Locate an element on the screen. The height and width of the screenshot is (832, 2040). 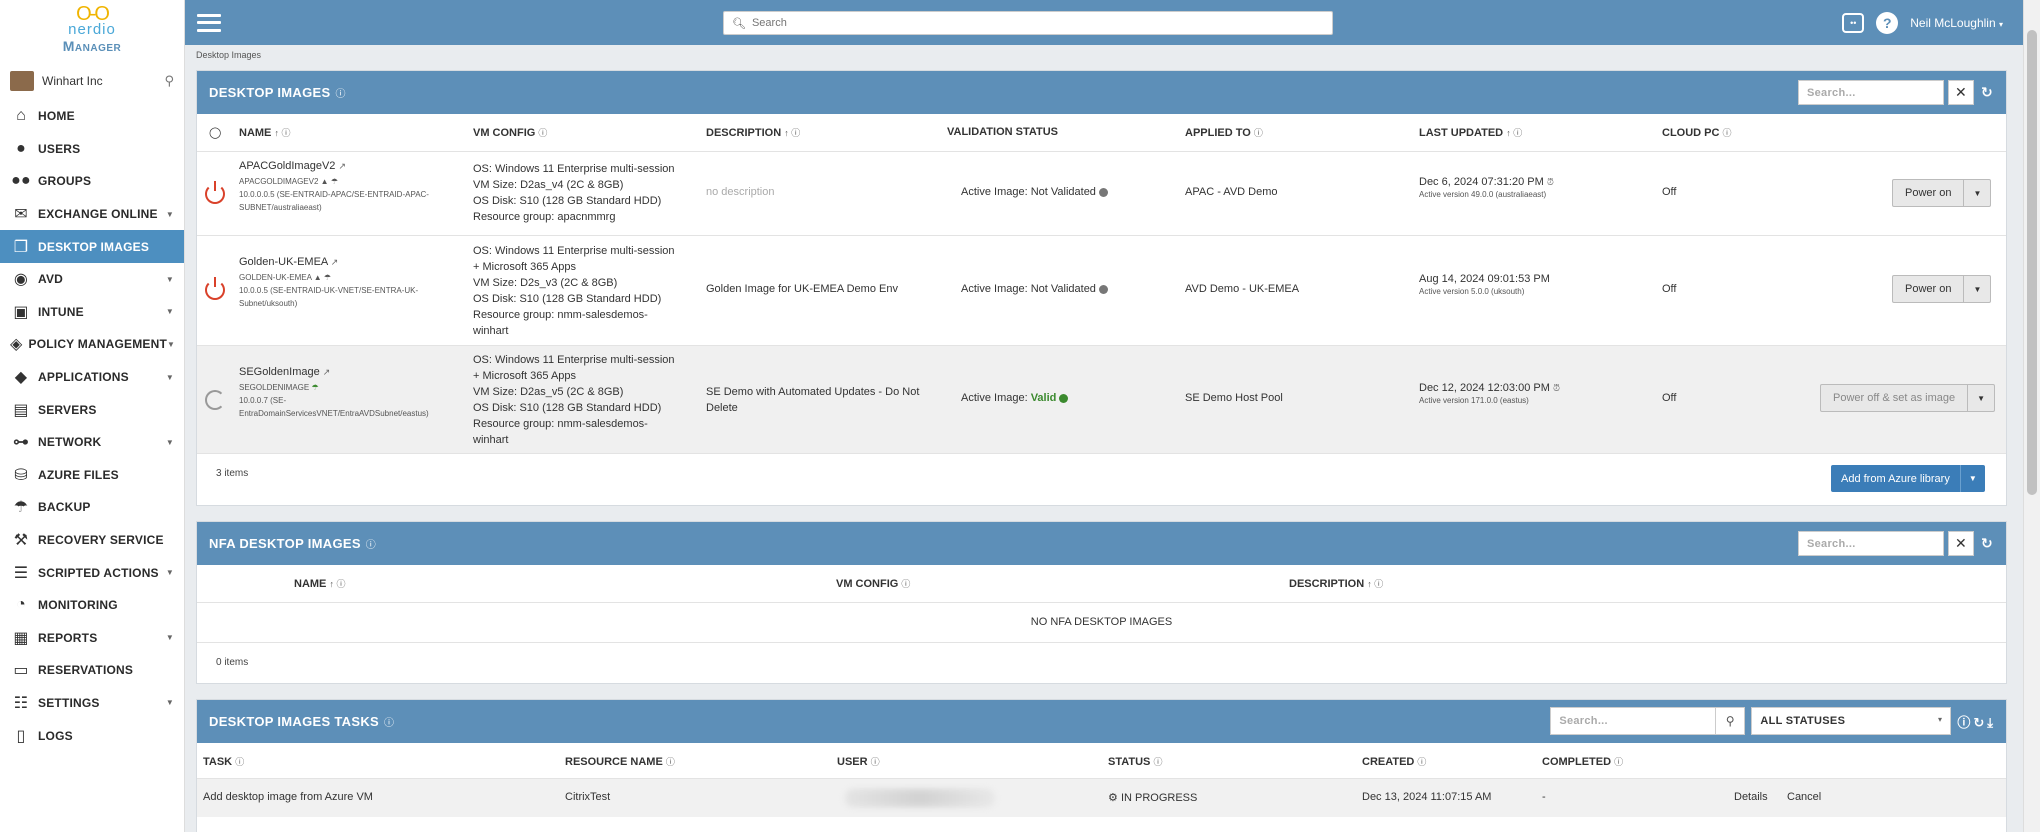
shield-icon: ▲ is located at coordinates (317, 277).